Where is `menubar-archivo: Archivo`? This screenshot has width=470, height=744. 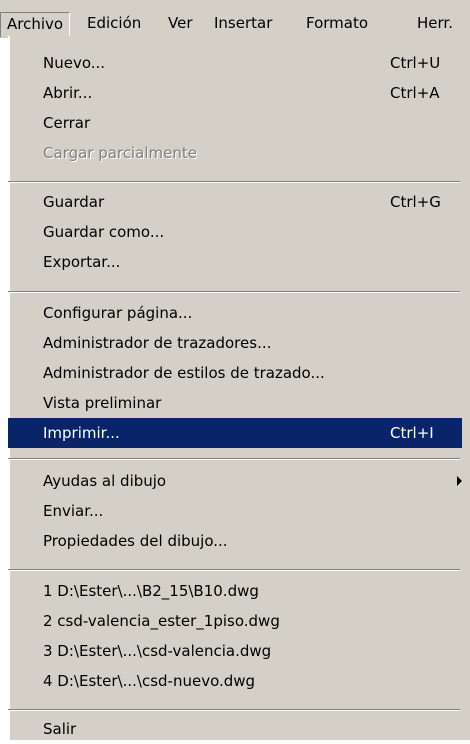 menubar-archivo: Archivo is located at coordinates (35, 24).